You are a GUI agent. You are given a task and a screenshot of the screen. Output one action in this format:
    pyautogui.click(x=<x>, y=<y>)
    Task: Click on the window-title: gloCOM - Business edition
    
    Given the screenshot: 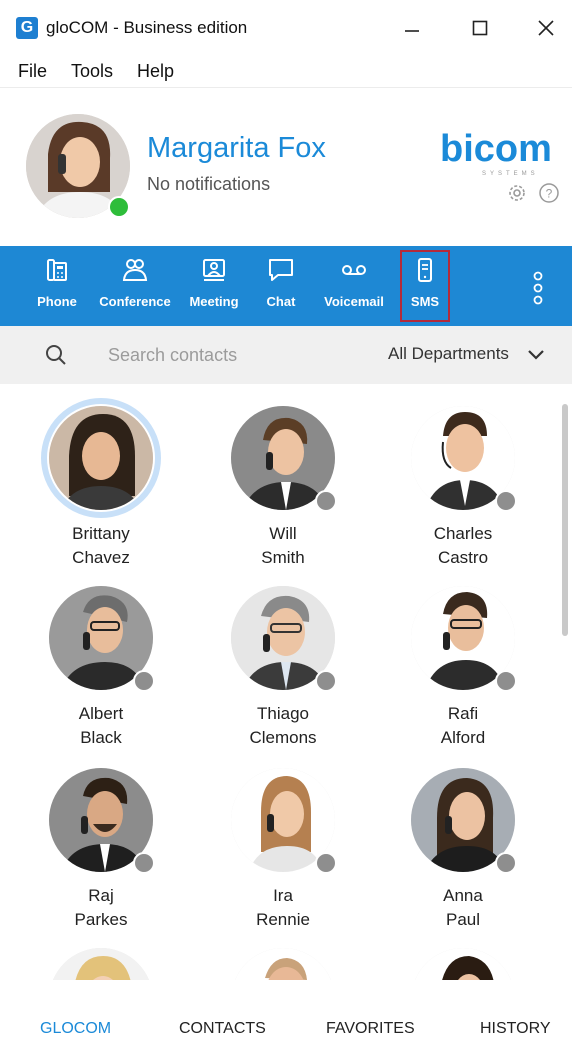 What is the action you would take?
    pyautogui.click(x=147, y=27)
    